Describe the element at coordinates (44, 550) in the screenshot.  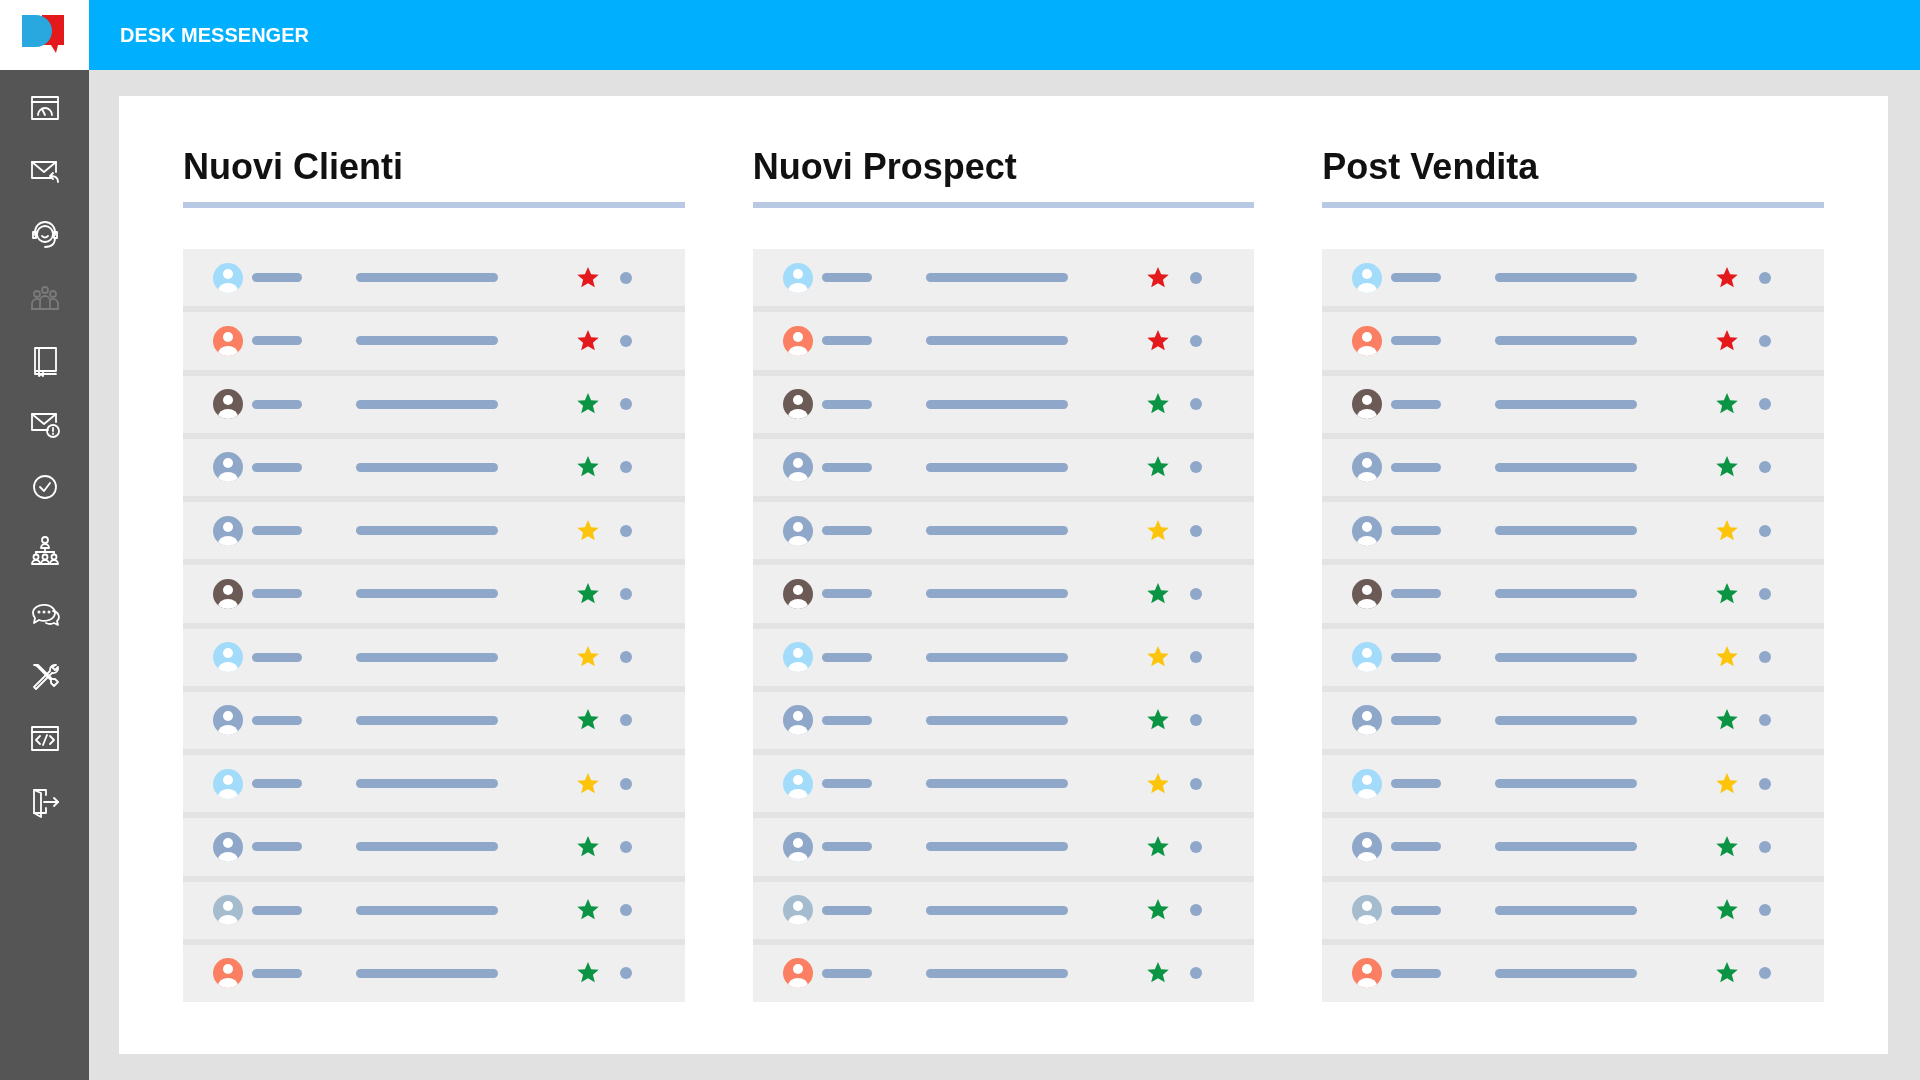
I see `people-hierarchy-icon` at that location.